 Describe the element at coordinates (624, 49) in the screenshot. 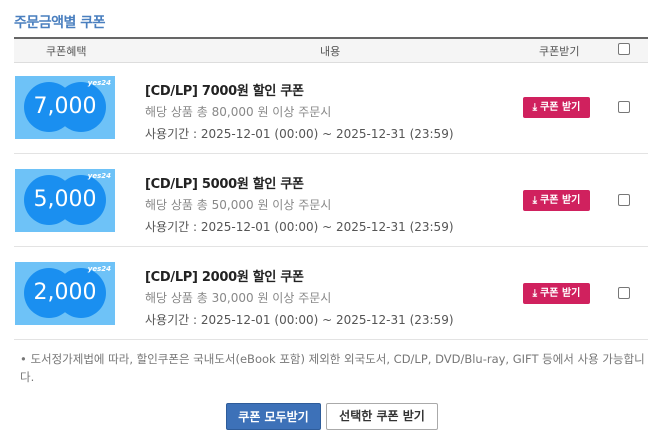

I see `select-all-checkbox` at that location.